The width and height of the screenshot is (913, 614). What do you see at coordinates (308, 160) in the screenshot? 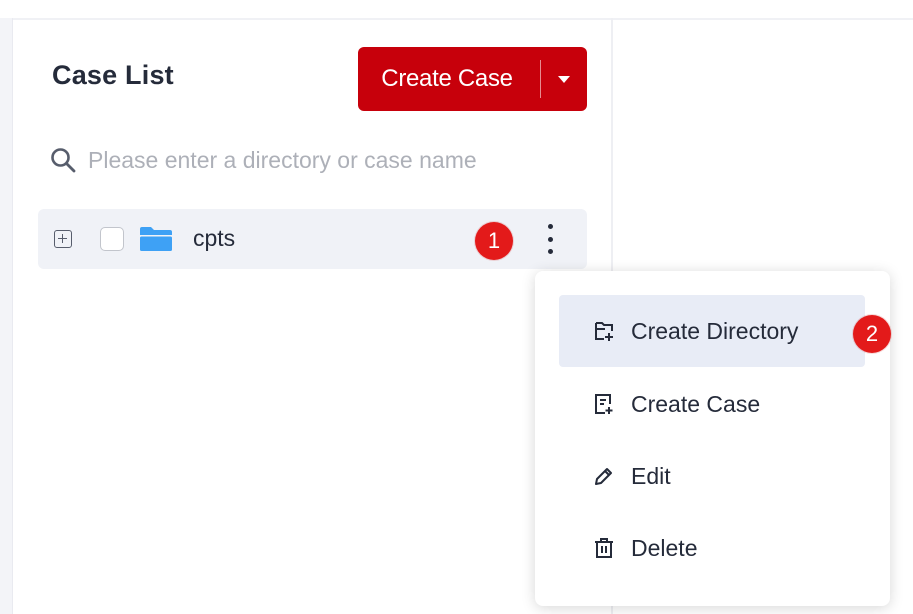
I see `search-input` at bounding box center [308, 160].